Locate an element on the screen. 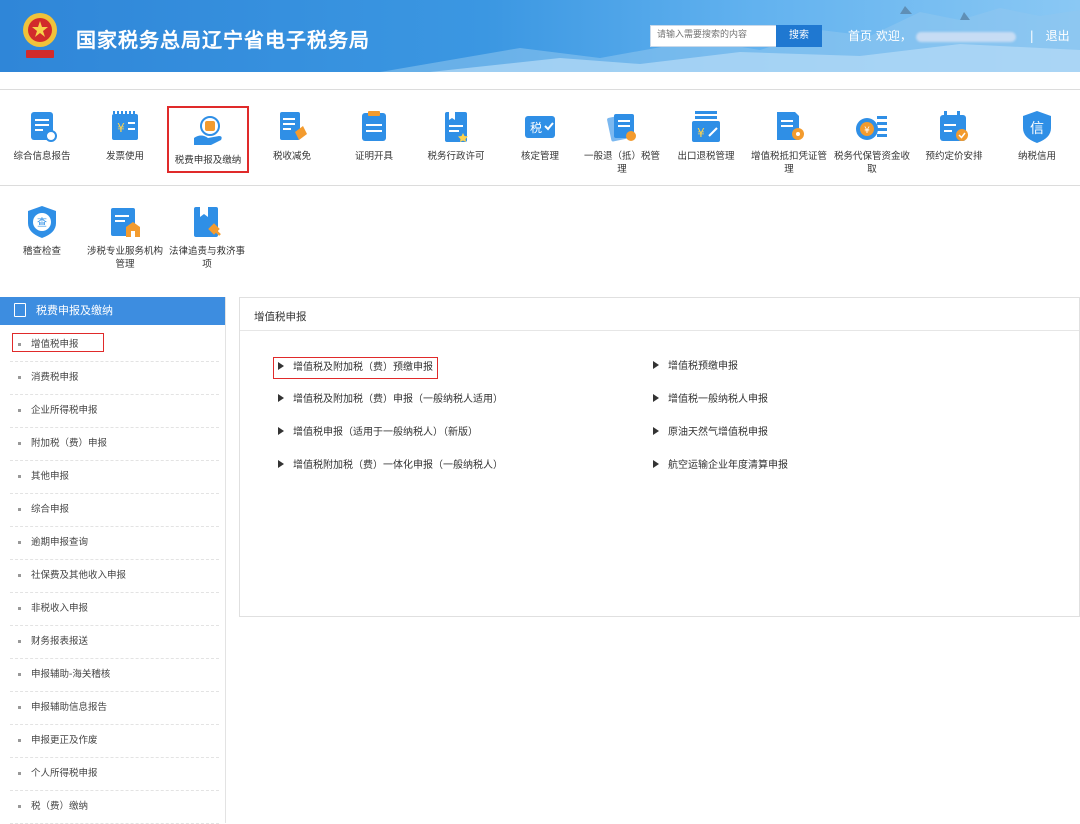  sidebar-item: 综合申报 is located at coordinates (114, 510).